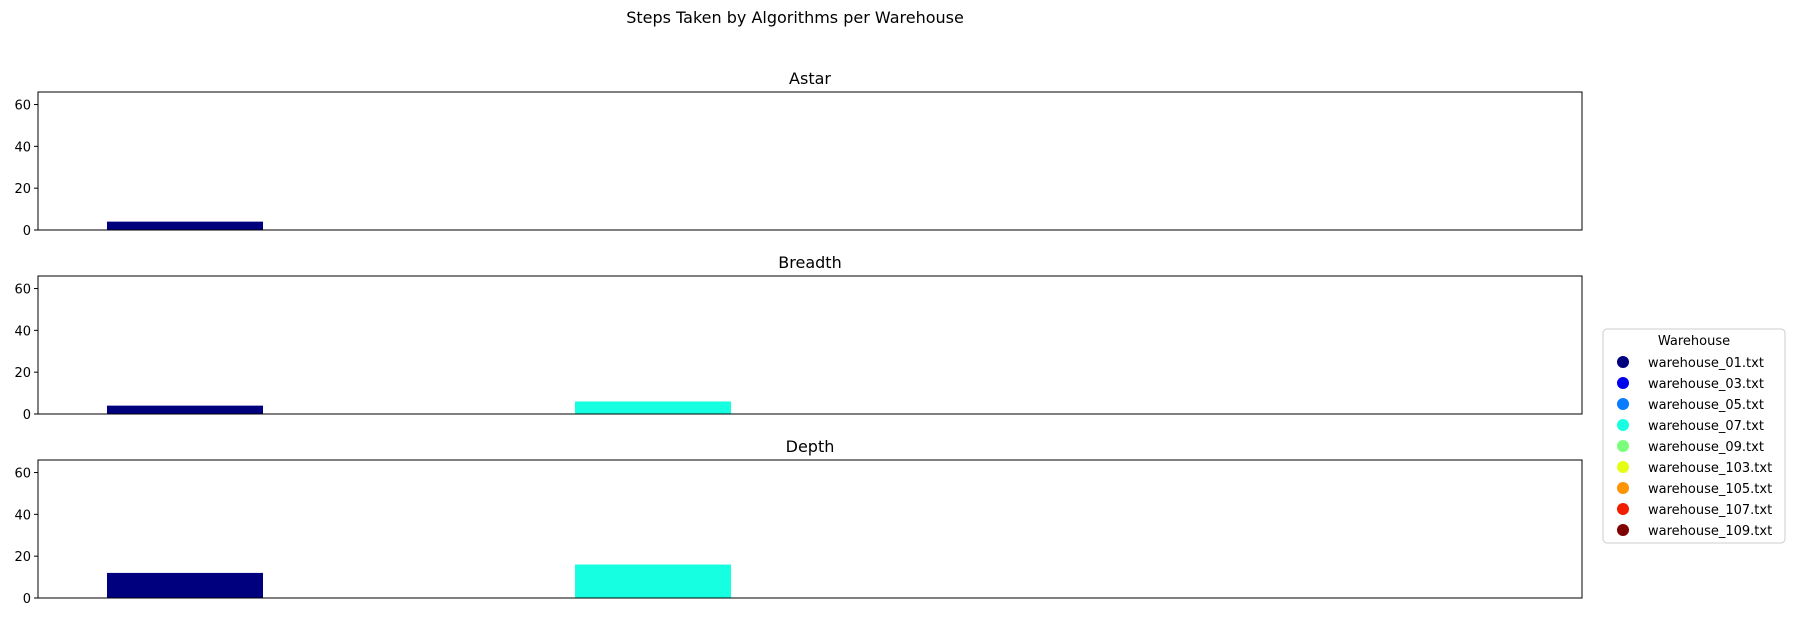 Image resolution: width=1794 pixels, height=617 pixels. What do you see at coordinates (1706, 384) in the screenshot?
I see `legend-label: warehouse_03.txt` at bounding box center [1706, 384].